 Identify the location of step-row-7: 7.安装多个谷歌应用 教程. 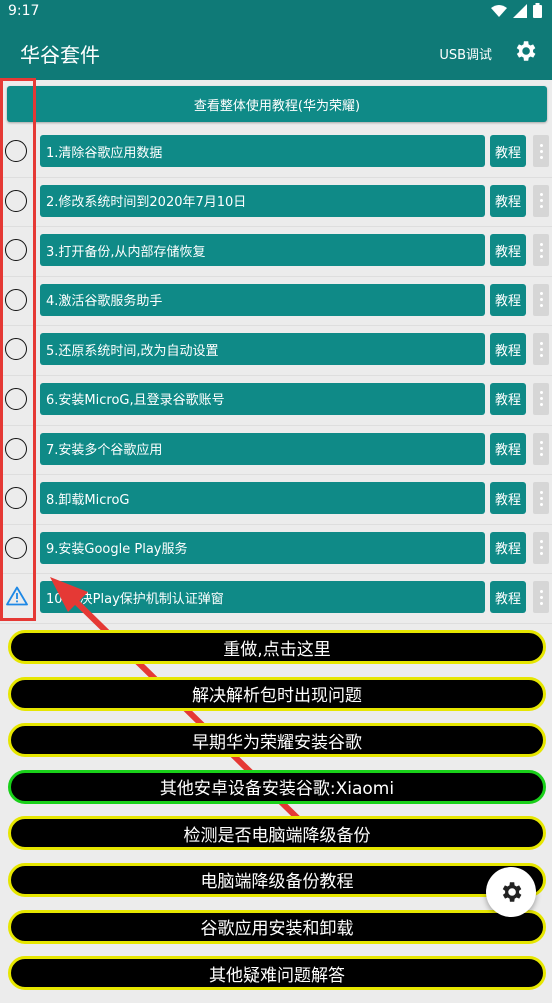
(276, 451).